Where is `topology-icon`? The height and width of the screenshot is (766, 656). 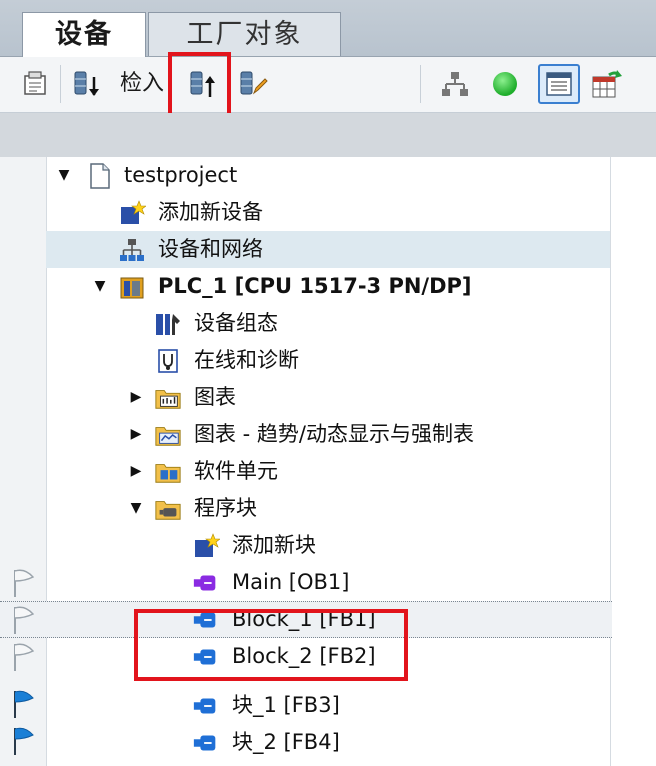
topology-icon is located at coordinates (455, 84).